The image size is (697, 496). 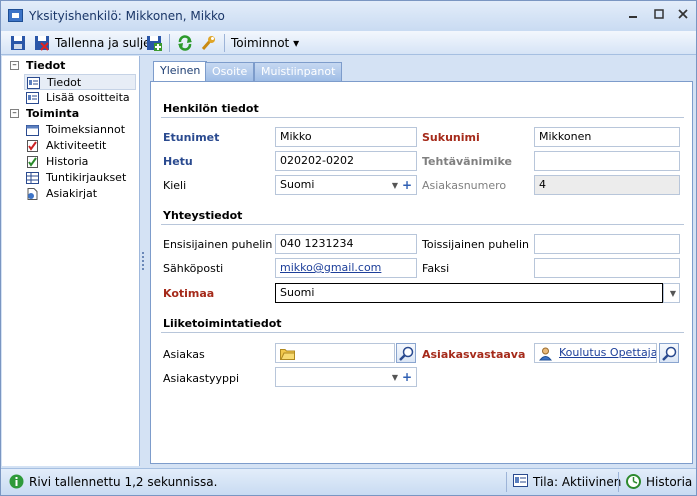 I want to click on section-business-title: Liiketoimintatiedot, so click(x=222, y=323).